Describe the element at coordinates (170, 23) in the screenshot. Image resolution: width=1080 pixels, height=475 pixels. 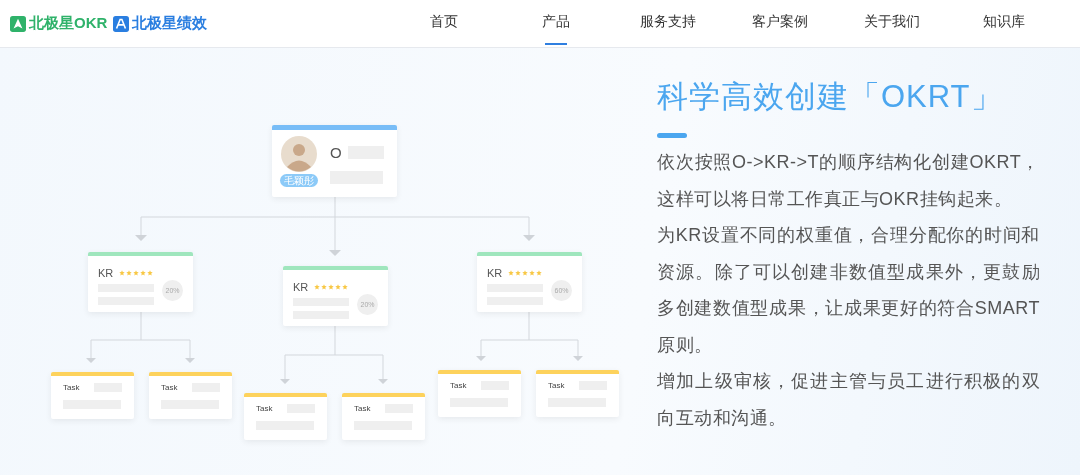
I see `logo-text: 北极星绩效` at that location.